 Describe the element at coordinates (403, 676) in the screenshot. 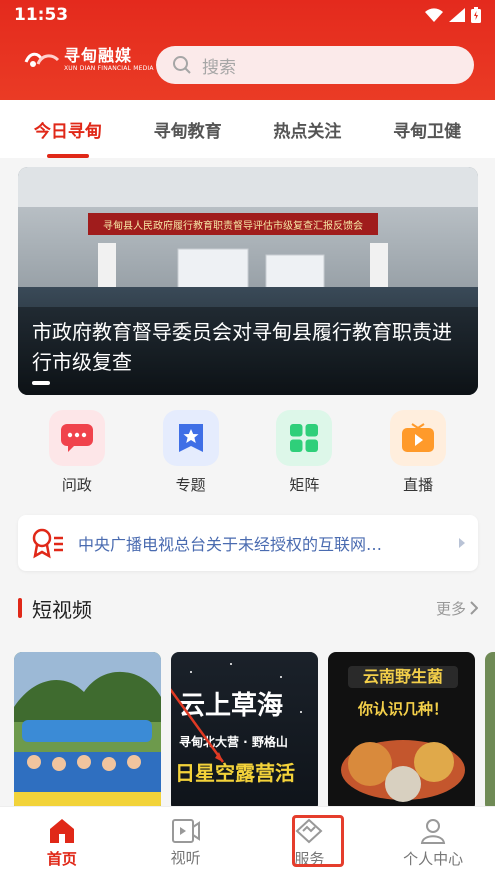

I see `video-overlay-title: 云南野生菌` at that location.